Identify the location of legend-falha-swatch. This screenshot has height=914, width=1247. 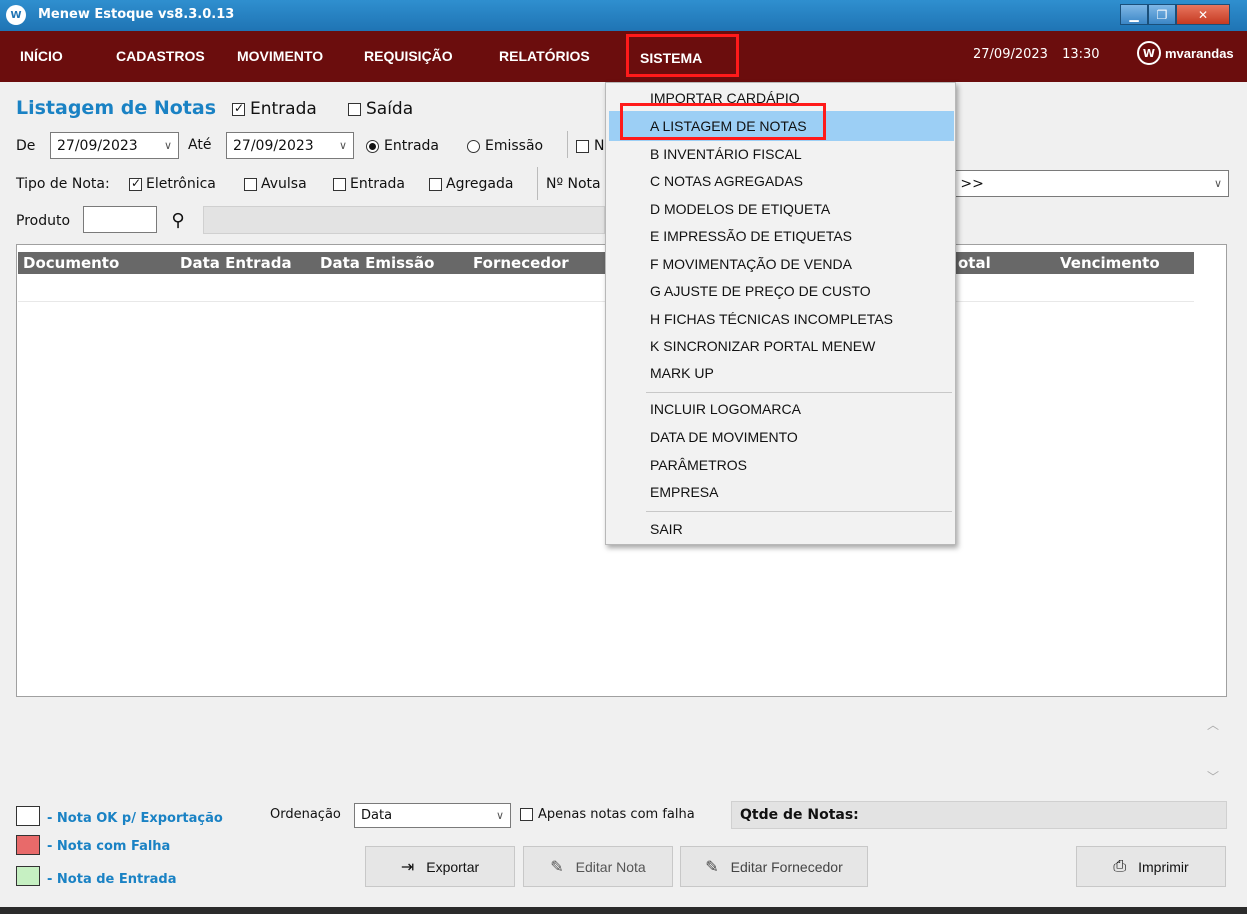
(28, 845).